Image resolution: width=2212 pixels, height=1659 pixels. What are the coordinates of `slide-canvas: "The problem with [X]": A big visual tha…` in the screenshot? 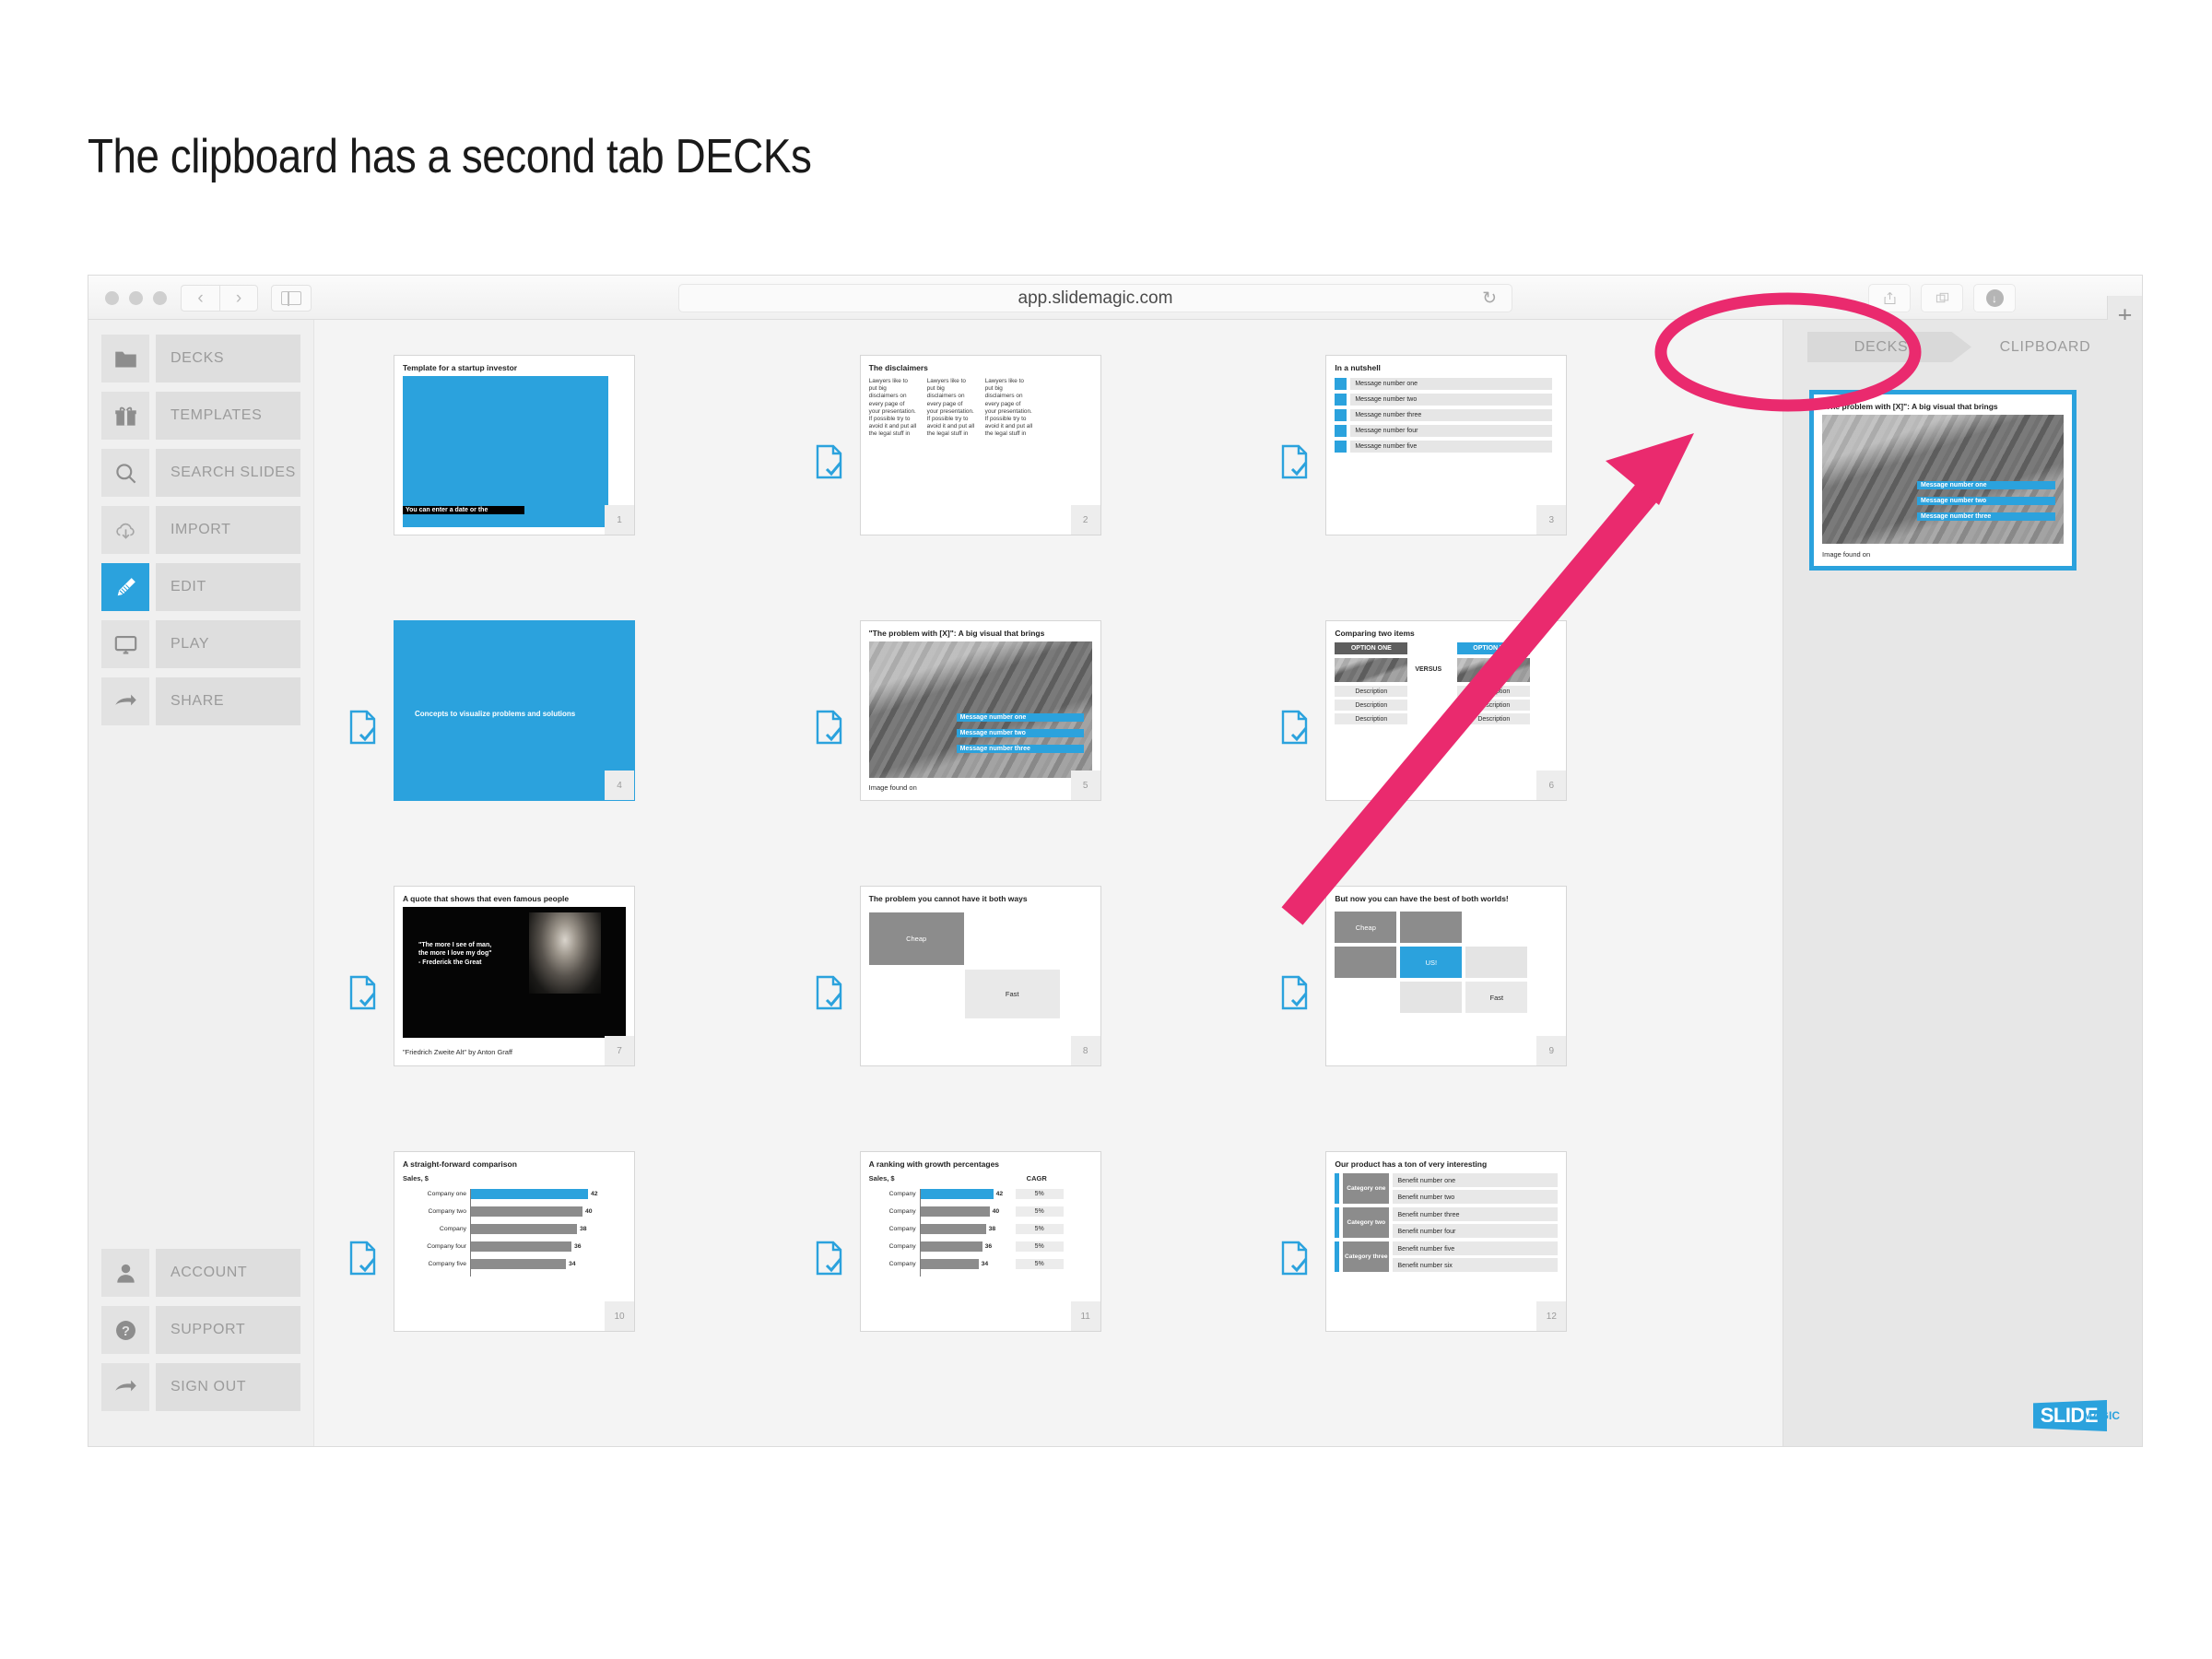 It's located at (980, 710).